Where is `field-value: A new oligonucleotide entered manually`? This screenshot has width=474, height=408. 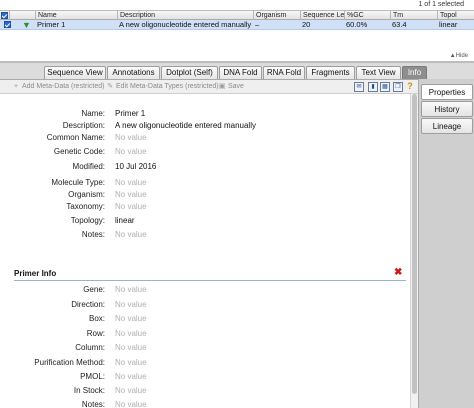 field-value: A new oligonucleotide entered manually is located at coordinates (185, 126).